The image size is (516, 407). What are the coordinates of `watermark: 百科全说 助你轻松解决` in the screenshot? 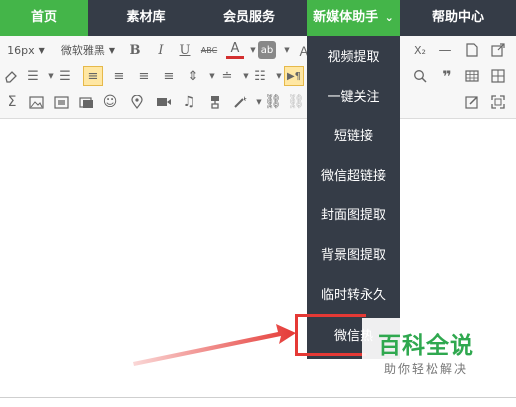 It's located at (429, 350).